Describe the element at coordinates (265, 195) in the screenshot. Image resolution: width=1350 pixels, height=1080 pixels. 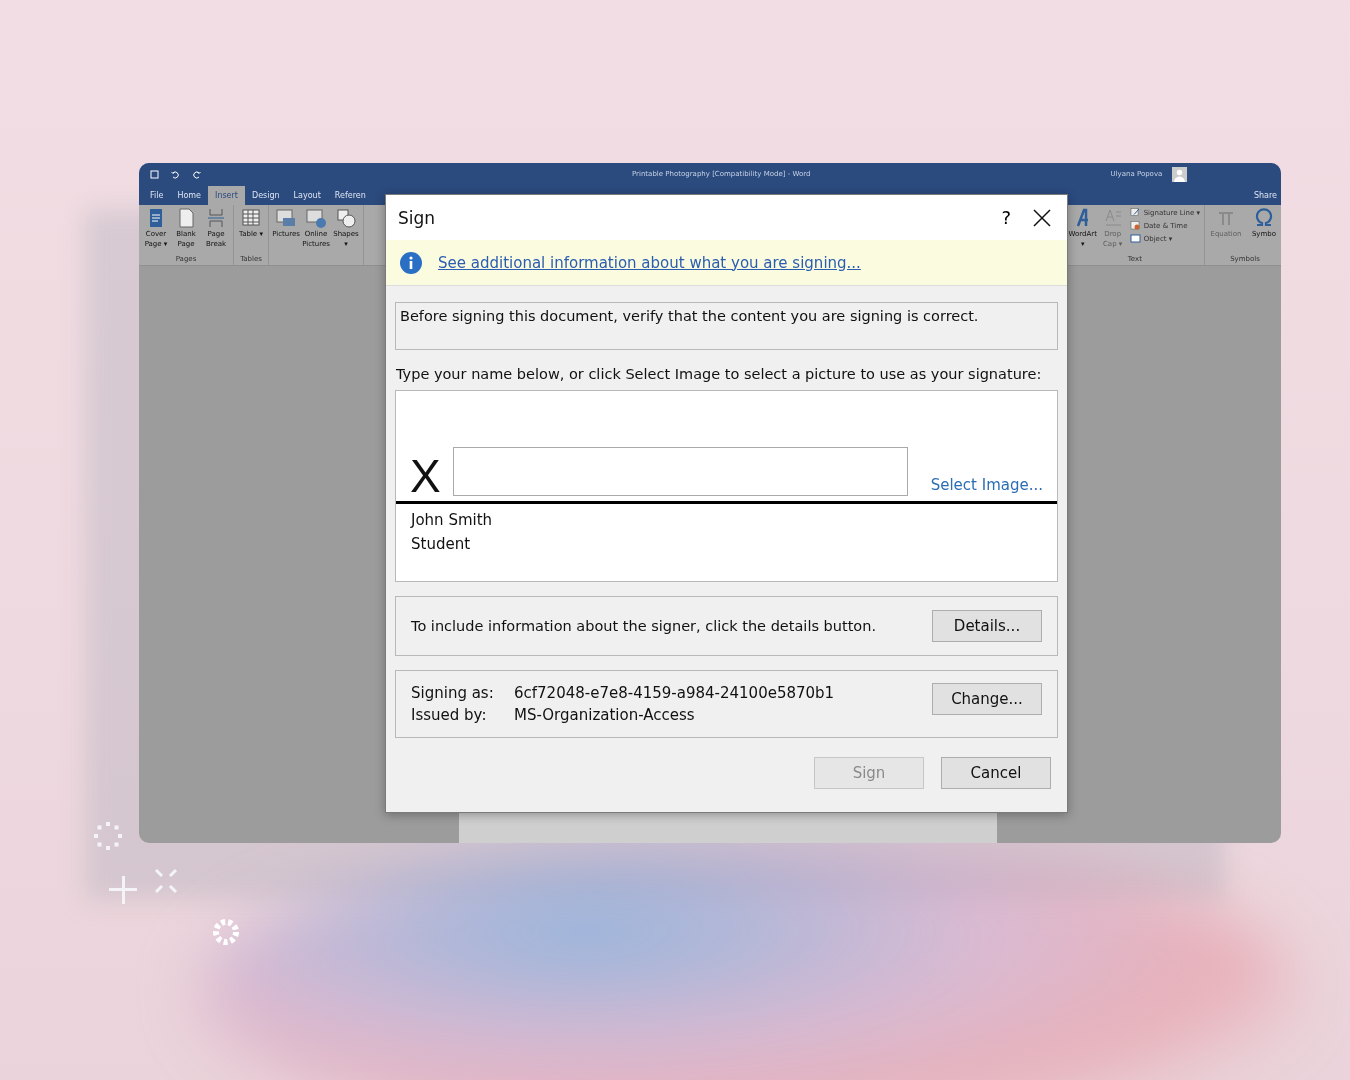
I see `ribbon-tab: Design` at that location.